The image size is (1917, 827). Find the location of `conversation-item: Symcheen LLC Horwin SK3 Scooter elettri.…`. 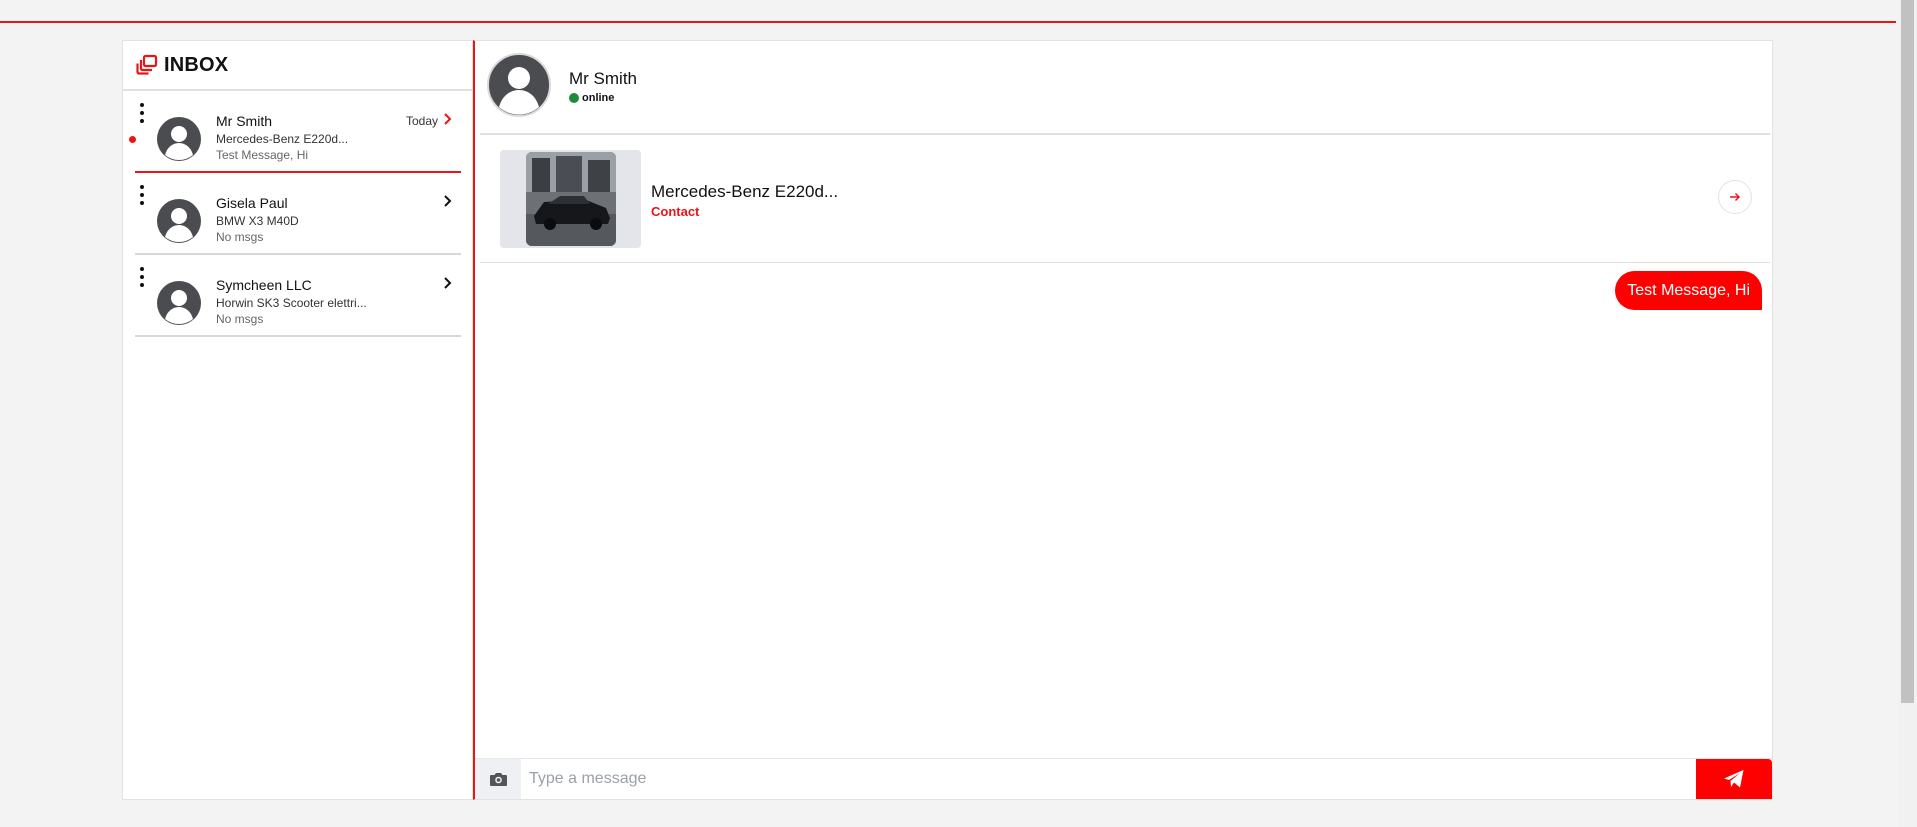

conversation-item: Symcheen LLC Horwin SK3 Scooter elettri.… is located at coordinates (298, 296).